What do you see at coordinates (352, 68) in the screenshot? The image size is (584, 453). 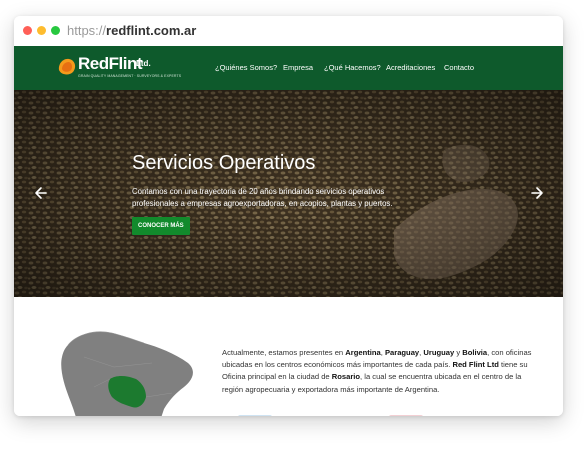 I see `nav-item-que-hacemos: ¿Qué Hacemos?` at bounding box center [352, 68].